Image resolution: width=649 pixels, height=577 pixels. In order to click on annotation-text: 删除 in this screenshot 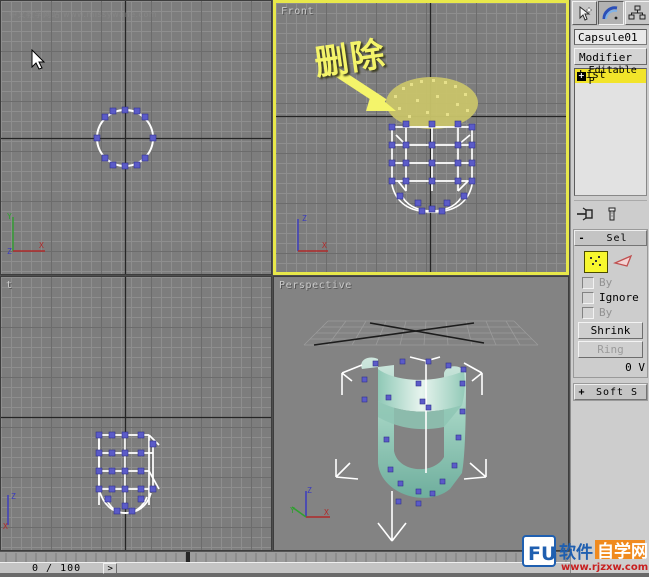, I will do `click(350, 59)`.